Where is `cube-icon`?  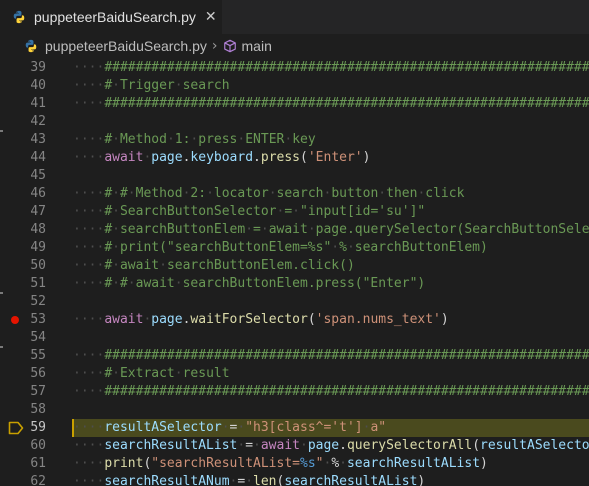 cube-icon is located at coordinates (229, 46).